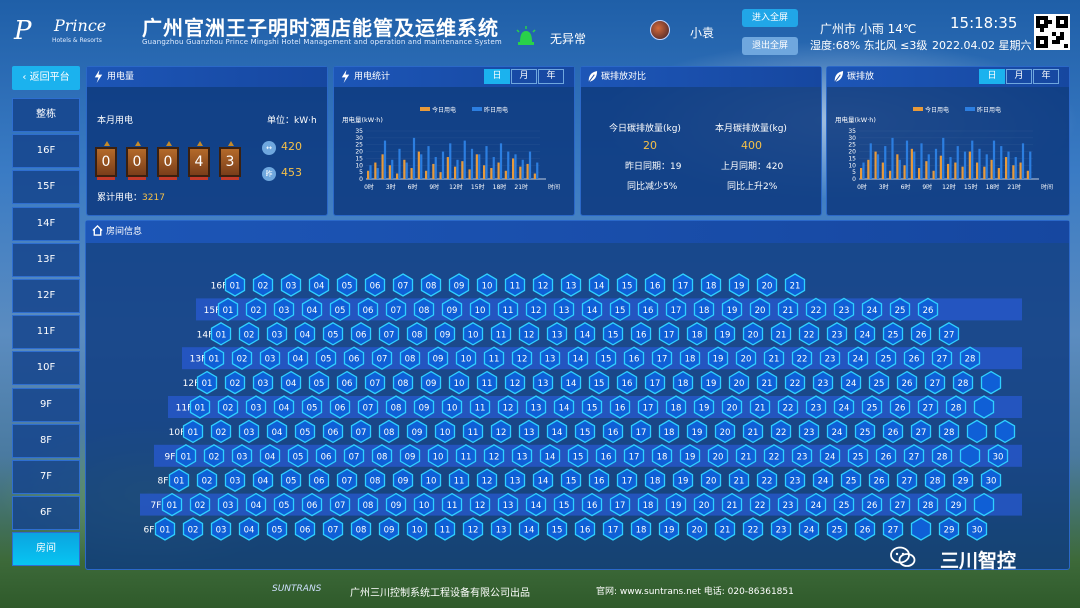 The image size is (1080, 608). What do you see at coordinates (551, 76) in the screenshot?
I see `tab-year: 年` at bounding box center [551, 76].